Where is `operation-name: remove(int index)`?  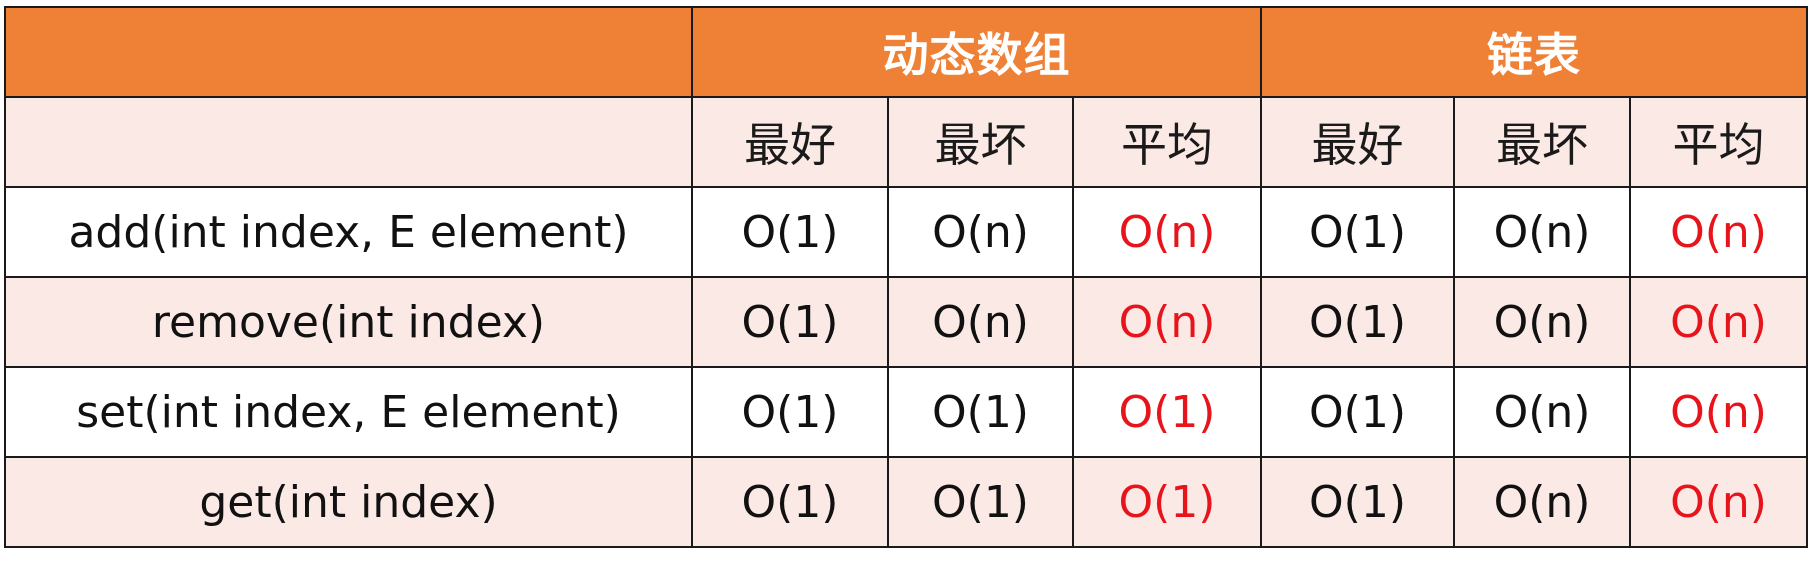 operation-name: remove(int index) is located at coordinates (348, 322).